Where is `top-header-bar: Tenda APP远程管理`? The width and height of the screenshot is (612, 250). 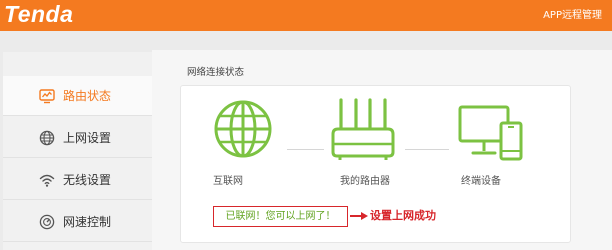 top-header-bar: Tenda APP远程管理 is located at coordinates (306, 15).